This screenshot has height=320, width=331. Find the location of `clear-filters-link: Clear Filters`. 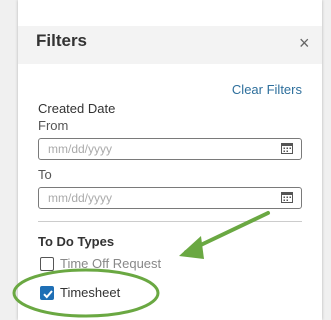

clear-filters-link: Clear Filters is located at coordinates (267, 89).